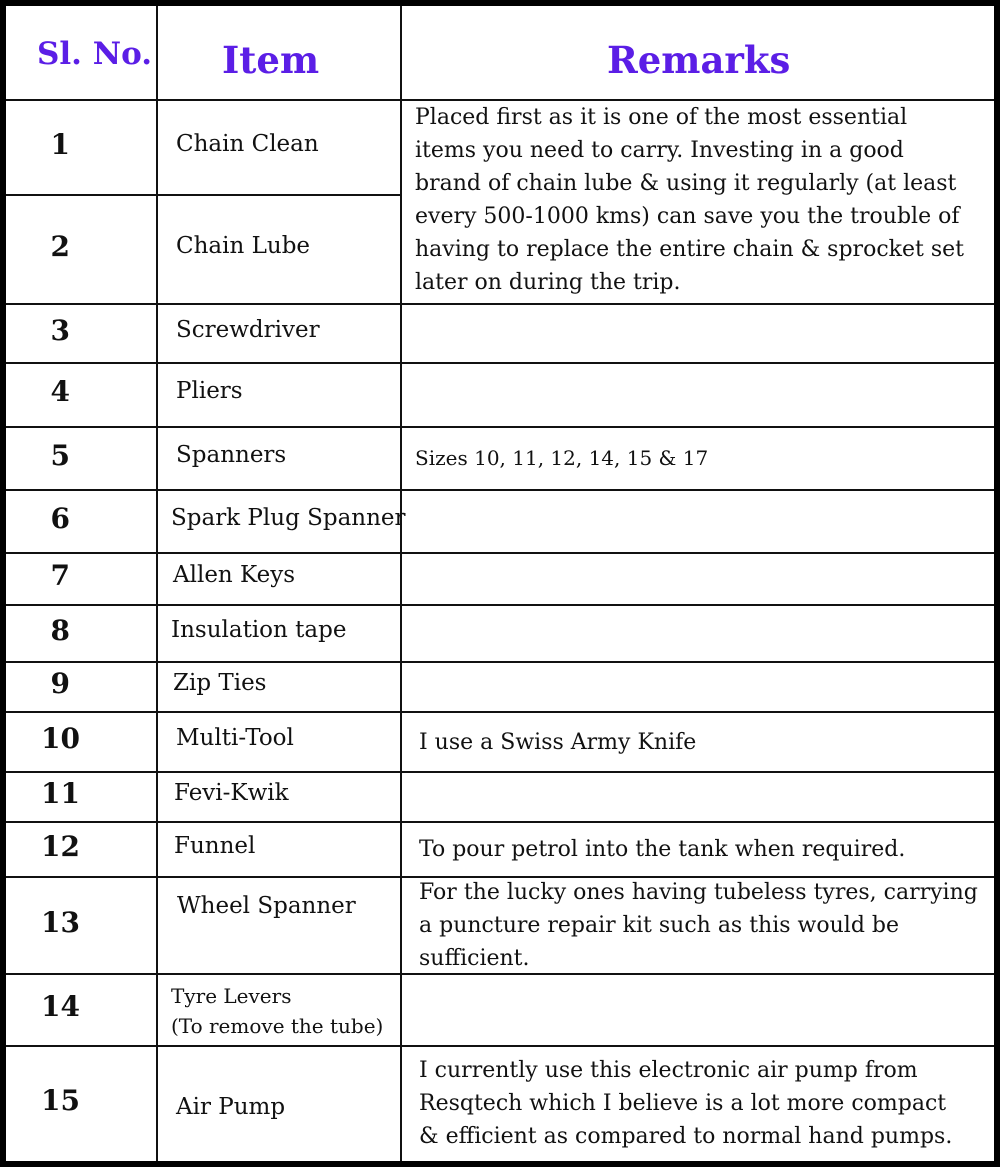  Describe the element at coordinates (60, 144) in the screenshot. I see `row-number: 1` at that location.